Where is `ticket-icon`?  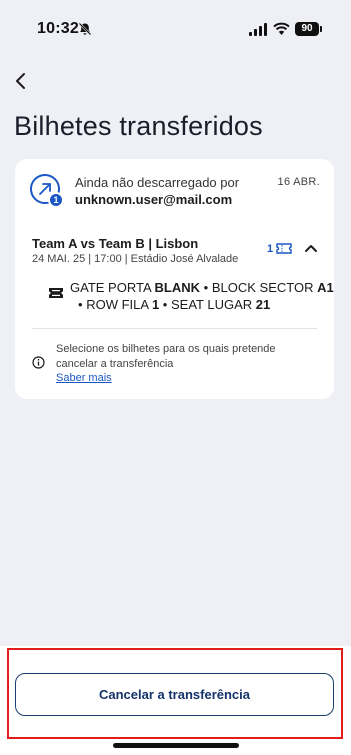
ticket-icon is located at coordinates (284, 248).